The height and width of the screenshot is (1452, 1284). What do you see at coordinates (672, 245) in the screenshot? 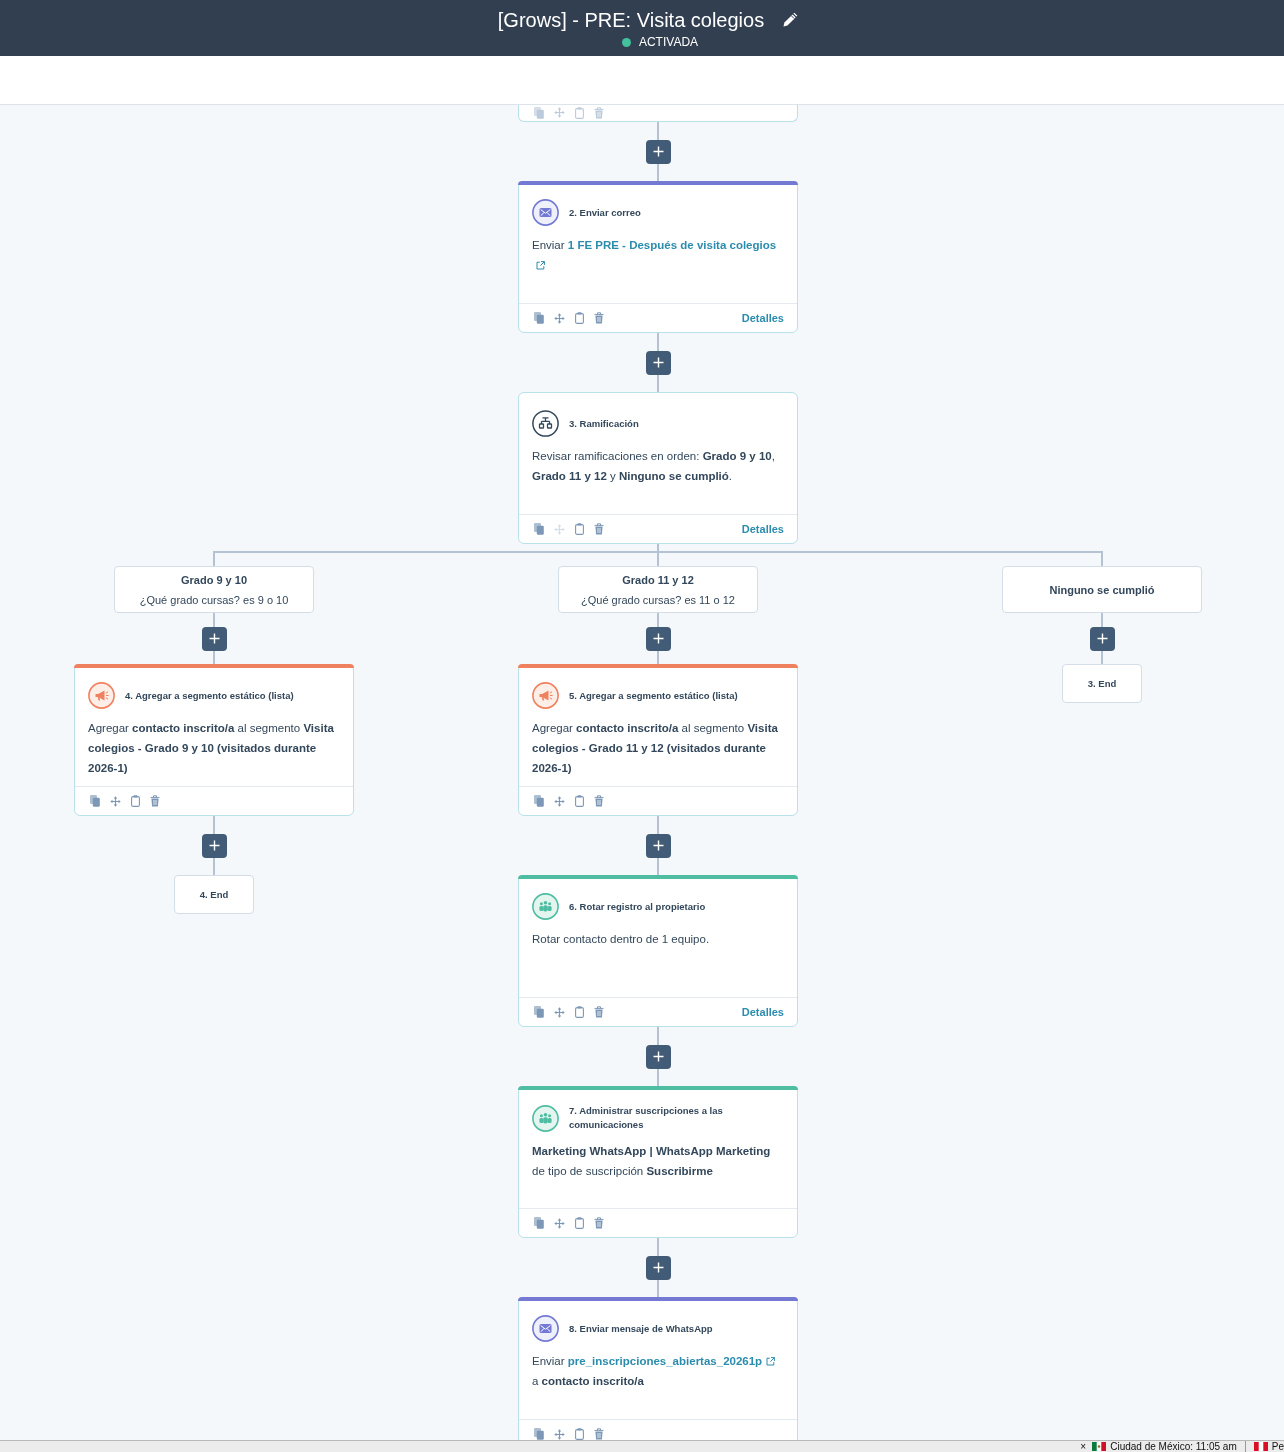
I see `template-link: 1 FE PRE - Después de visita colegios` at bounding box center [672, 245].